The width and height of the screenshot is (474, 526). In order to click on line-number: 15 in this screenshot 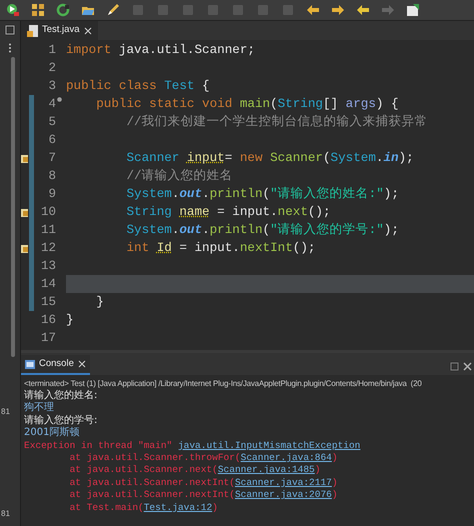, I will do `click(48, 302)`.